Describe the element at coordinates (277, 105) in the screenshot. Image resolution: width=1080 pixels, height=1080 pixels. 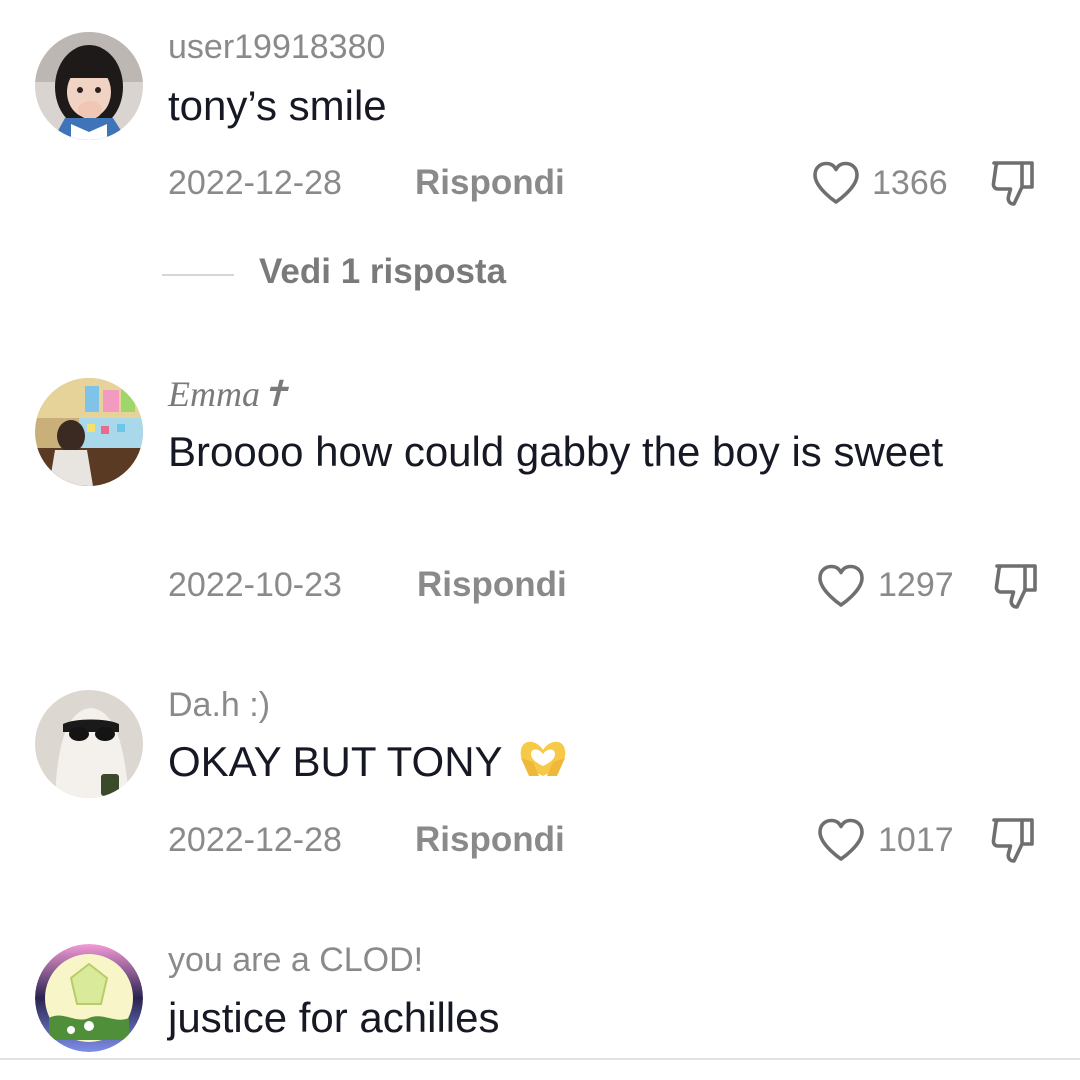
I see `comment-text: tony’s smile` at that location.